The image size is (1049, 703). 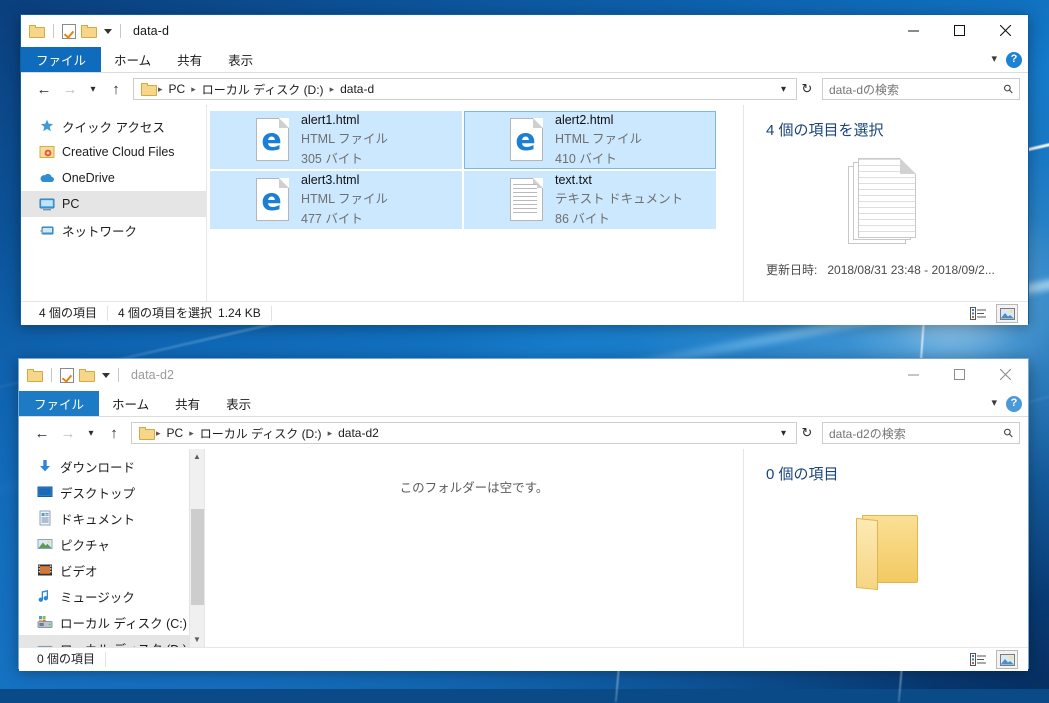 I want to click on sidebar-item-pc: PC, so click(x=113, y=204).